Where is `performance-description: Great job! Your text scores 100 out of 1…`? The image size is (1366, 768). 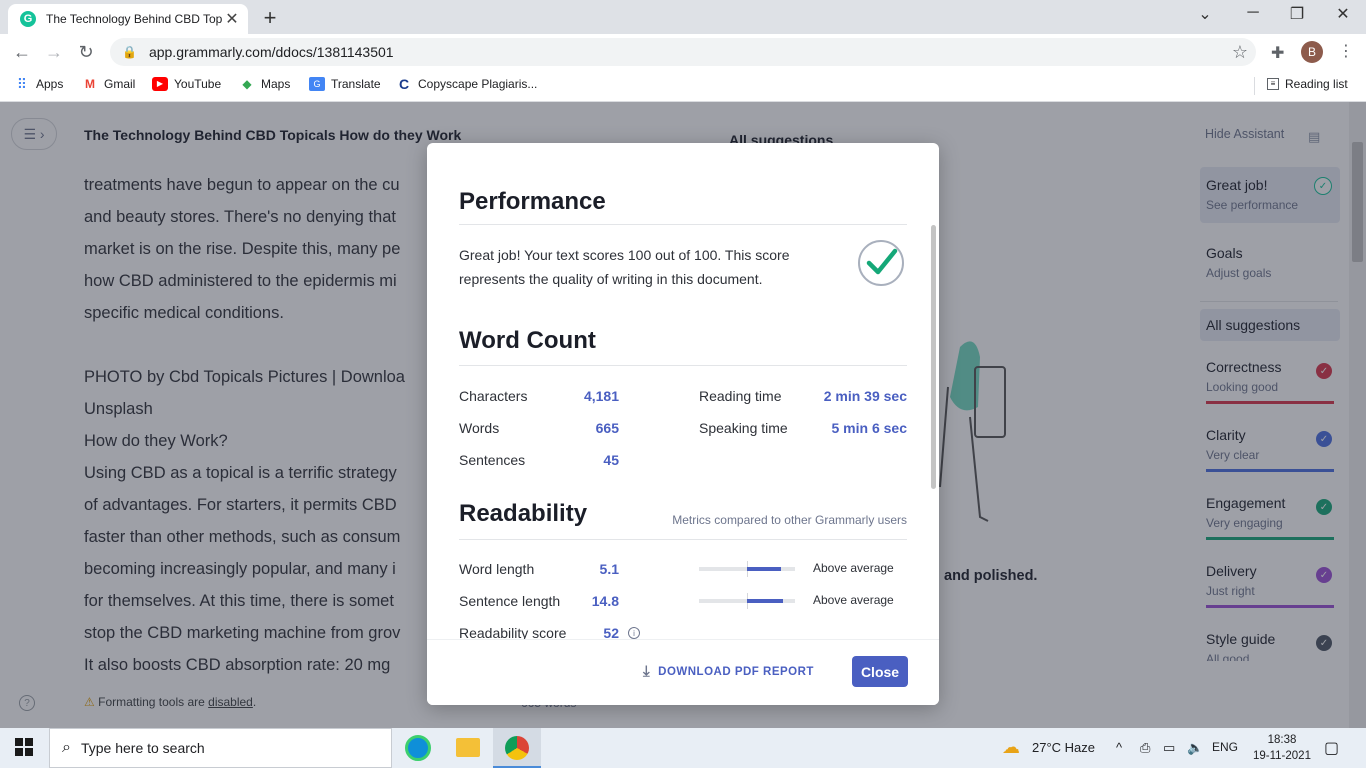
performance-description: Great job! Your text scores 100 out of 1… is located at coordinates (624, 267).